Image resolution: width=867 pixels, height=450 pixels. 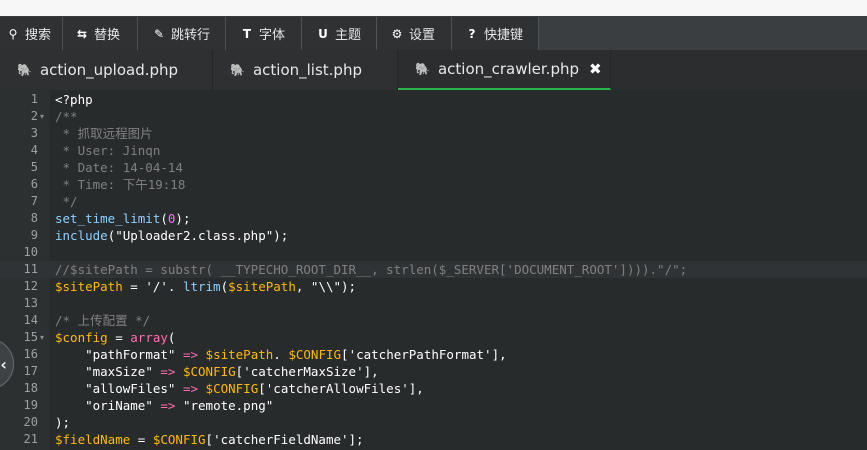 I want to click on code-text: "oriName" => "remote.png", so click(x=164, y=405).